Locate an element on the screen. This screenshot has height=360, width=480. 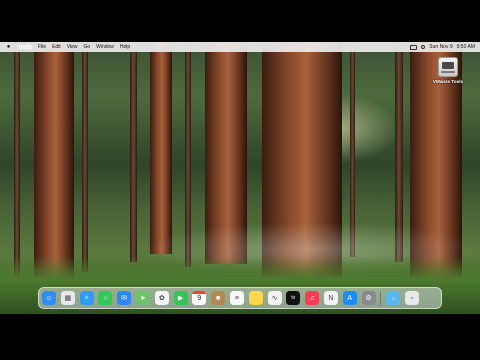
maps-icon: ➤ is located at coordinates (143, 298).